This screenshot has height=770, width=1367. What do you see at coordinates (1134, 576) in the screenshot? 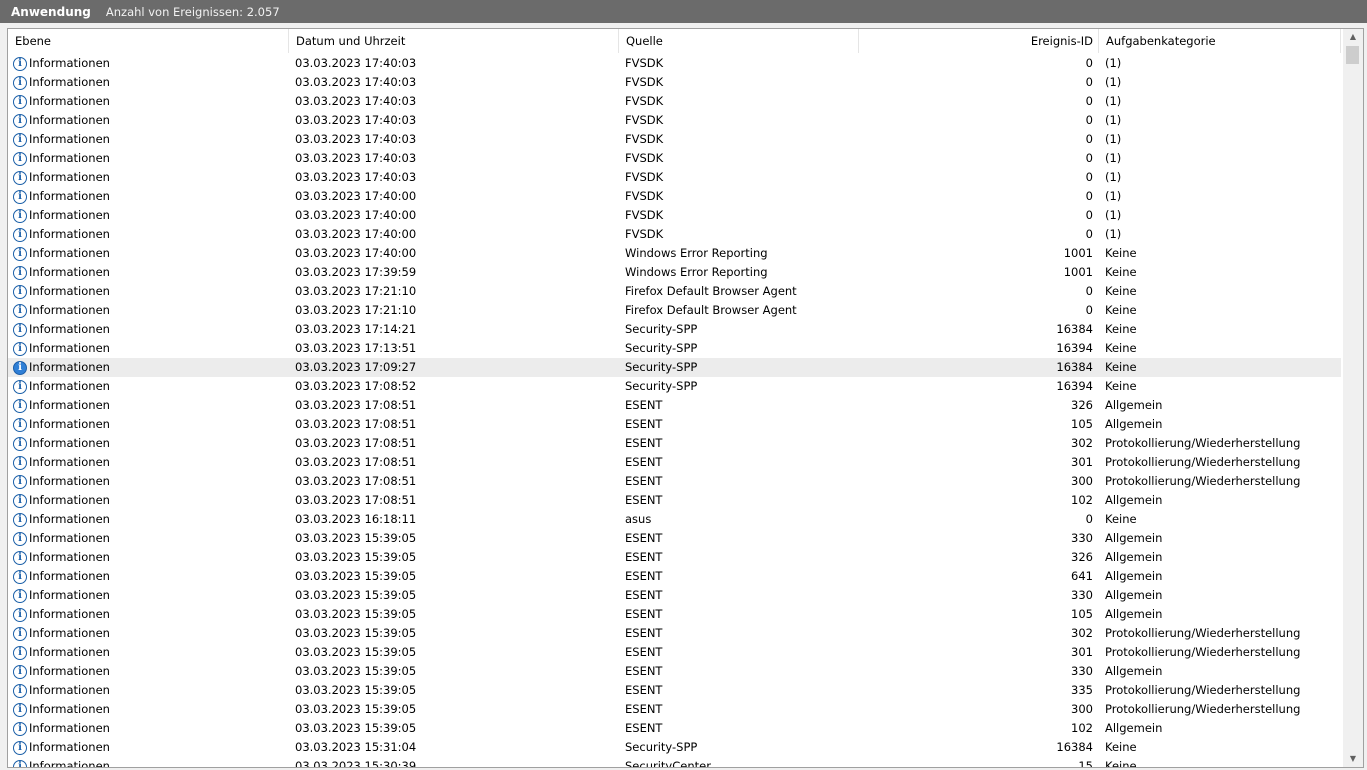
I see `category-cell: Allgemein` at bounding box center [1134, 576].